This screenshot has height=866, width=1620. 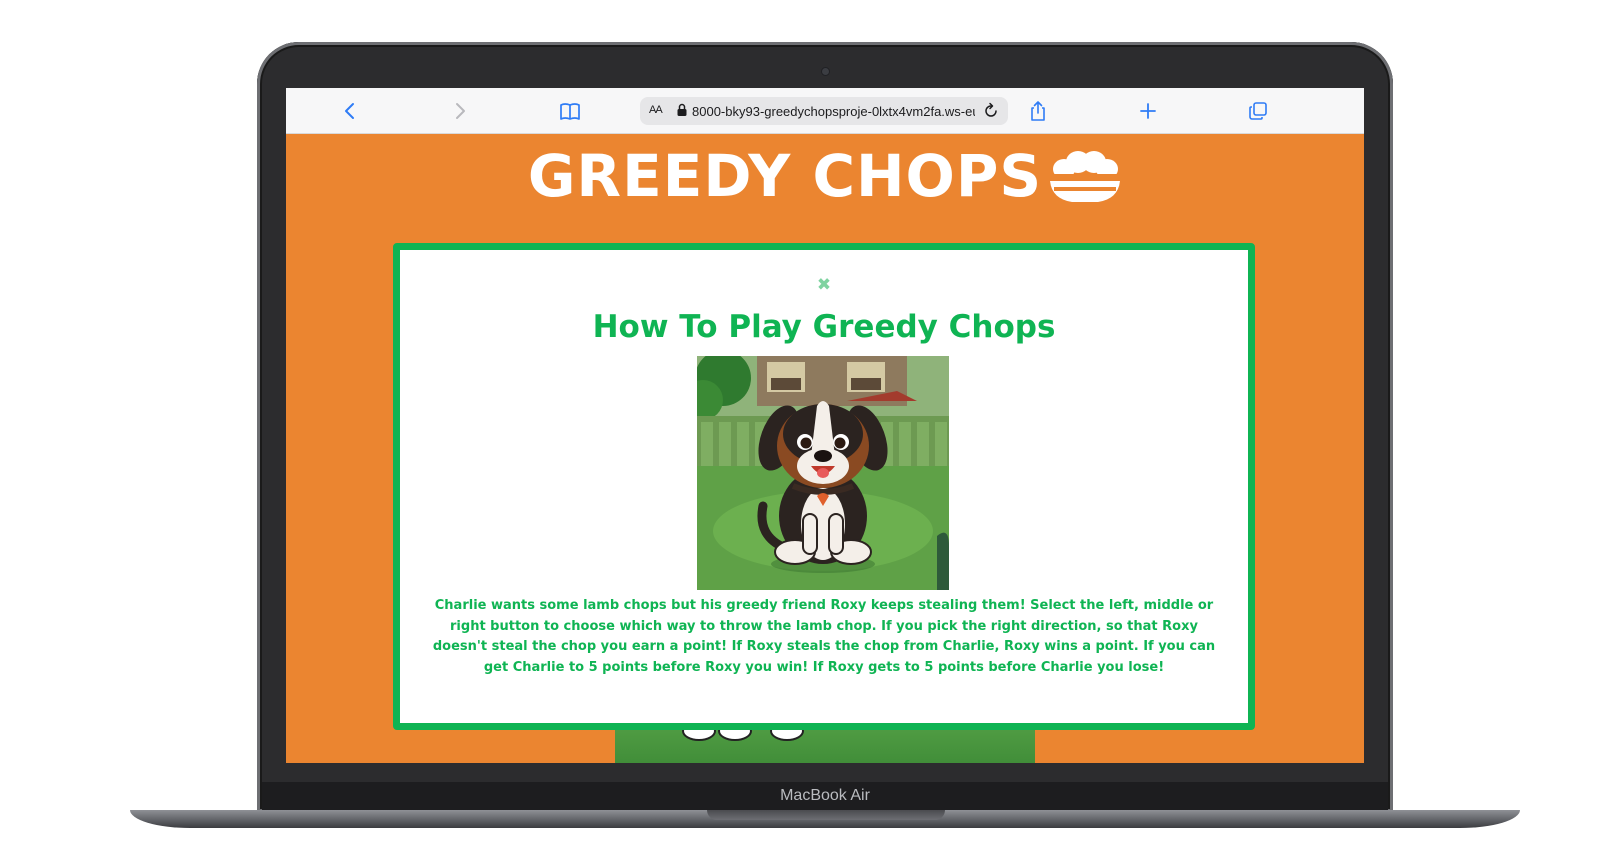 What do you see at coordinates (824, 285) in the screenshot?
I see `close-icon: ✖` at bounding box center [824, 285].